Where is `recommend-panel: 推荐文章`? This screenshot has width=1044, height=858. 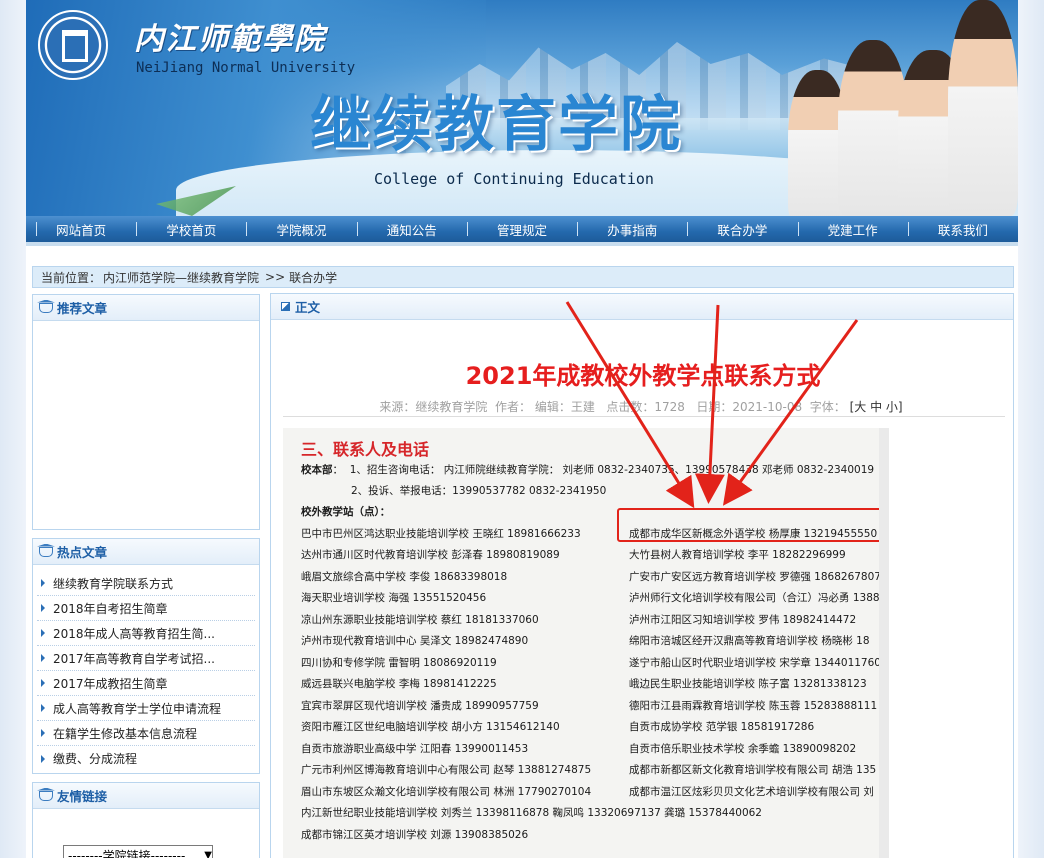
recommend-panel: 推荐文章 is located at coordinates (146, 412).